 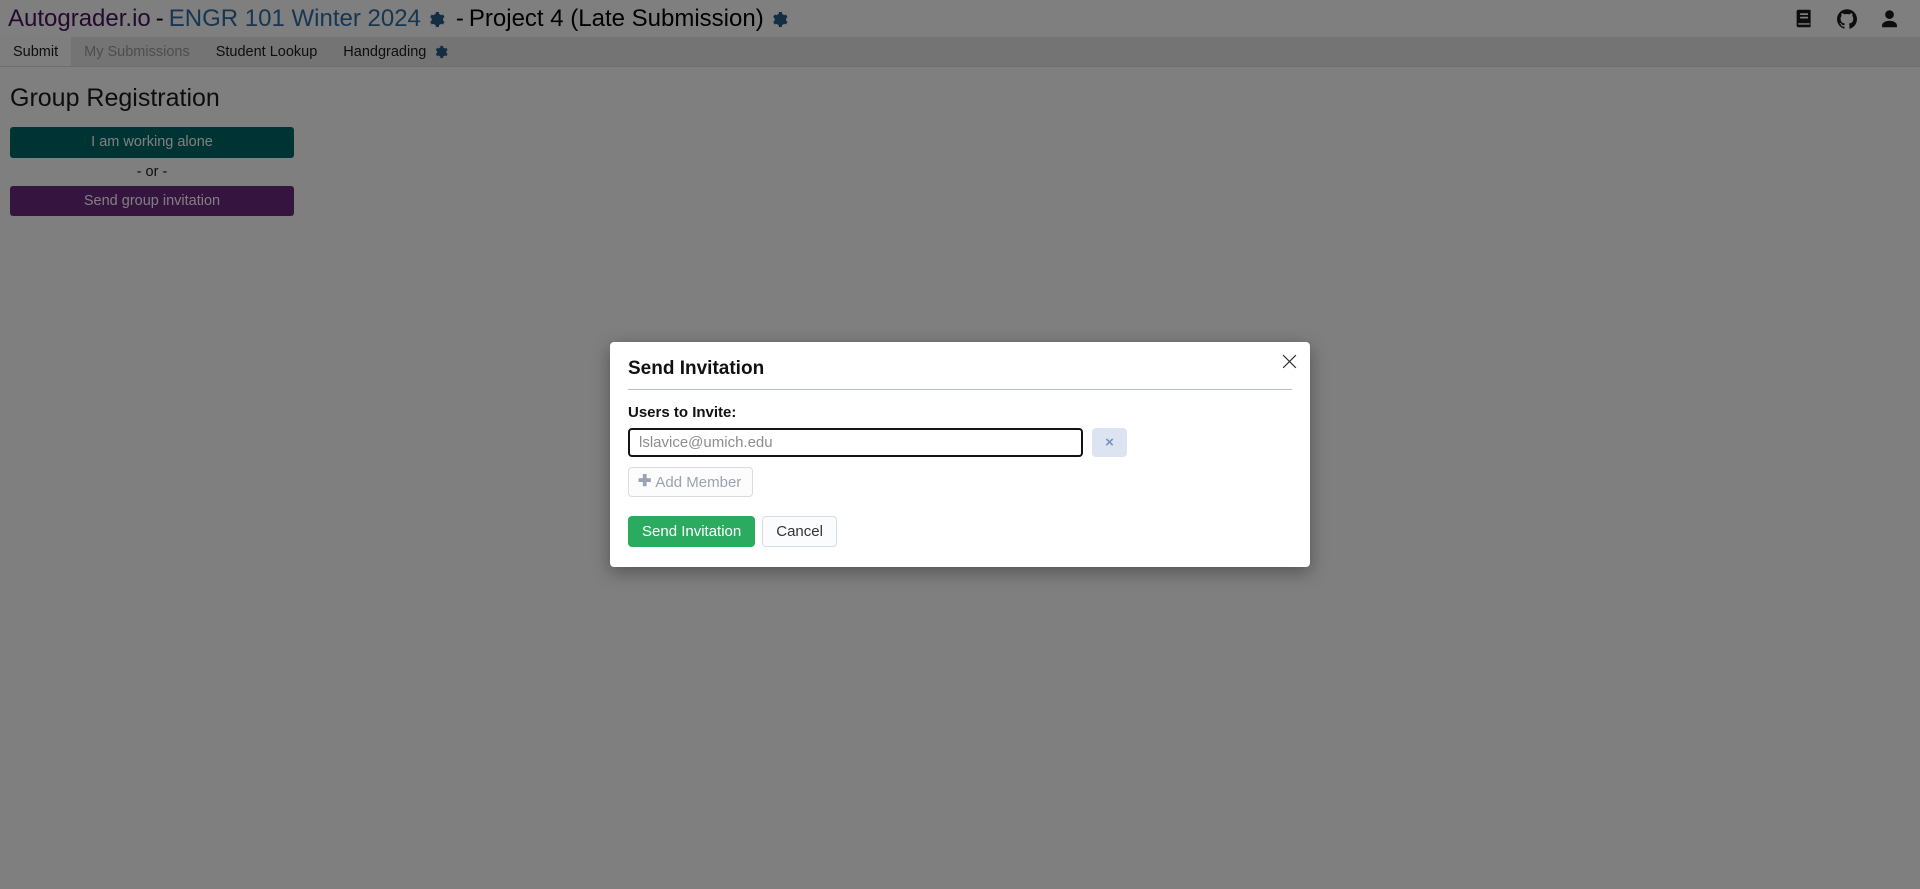 What do you see at coordinates (799, 531) in the screenshot?
I see `cancel-button: Cancel` at bounding box center [799, 531].